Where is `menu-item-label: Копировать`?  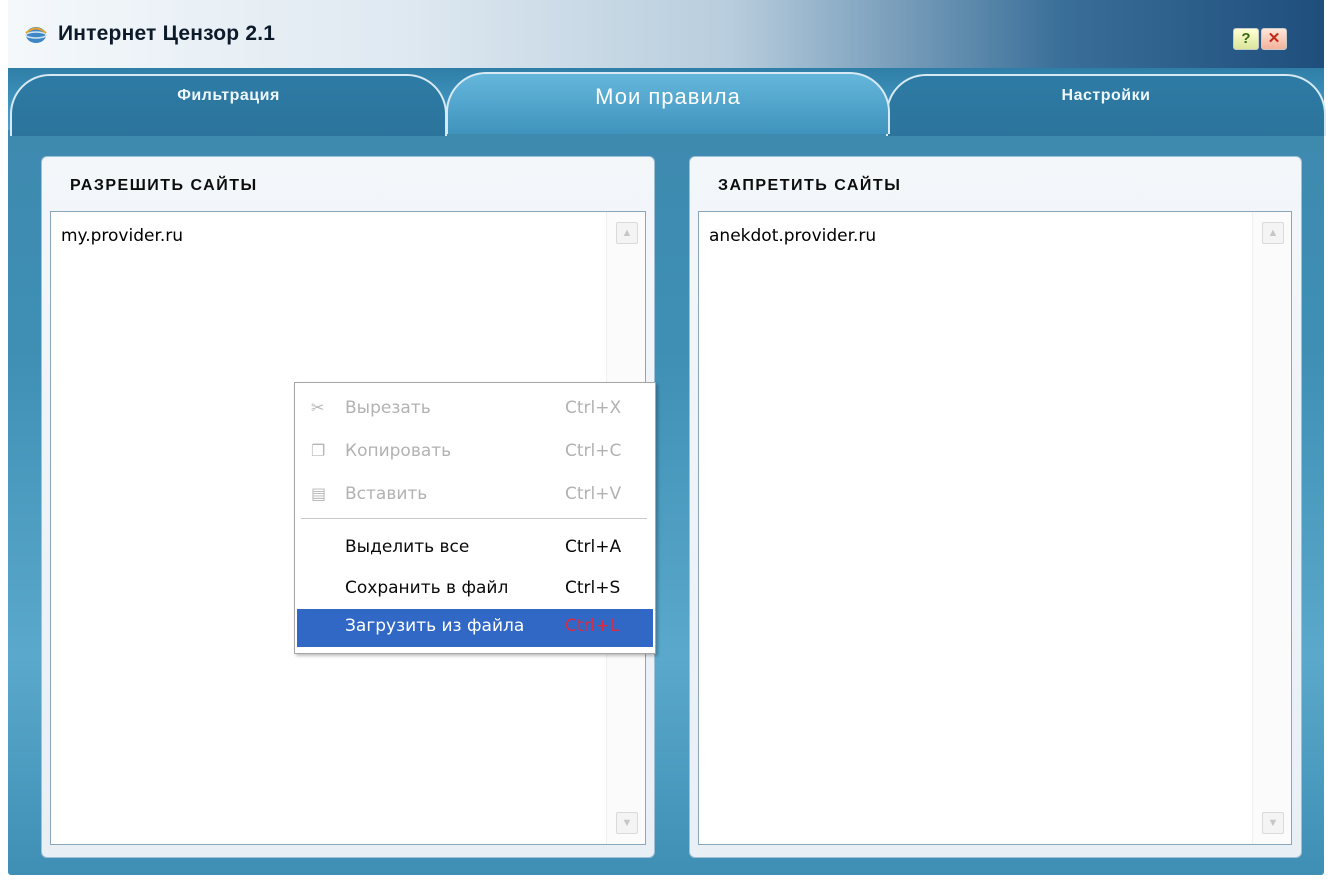
menu-item-label: Копировать is located at coordinates (398, 451).